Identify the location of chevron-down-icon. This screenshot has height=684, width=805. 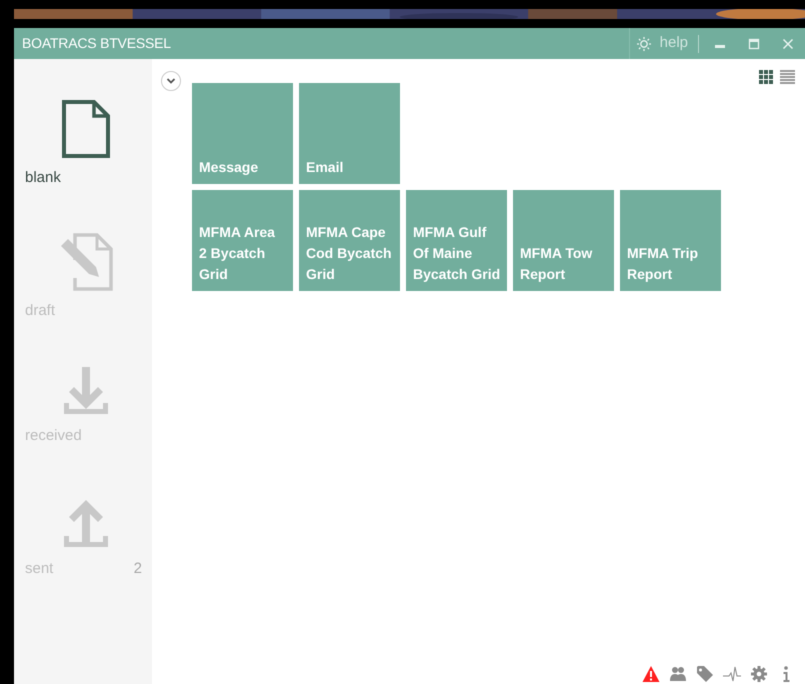
(171, 81).